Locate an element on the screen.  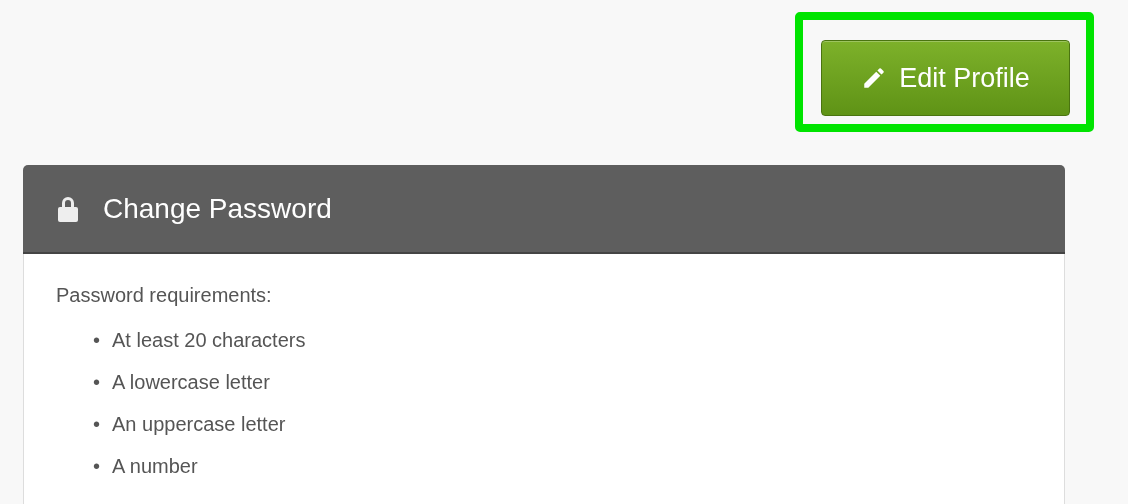
requirements-intro: Password requirements: is located at coordinates (164, 295).